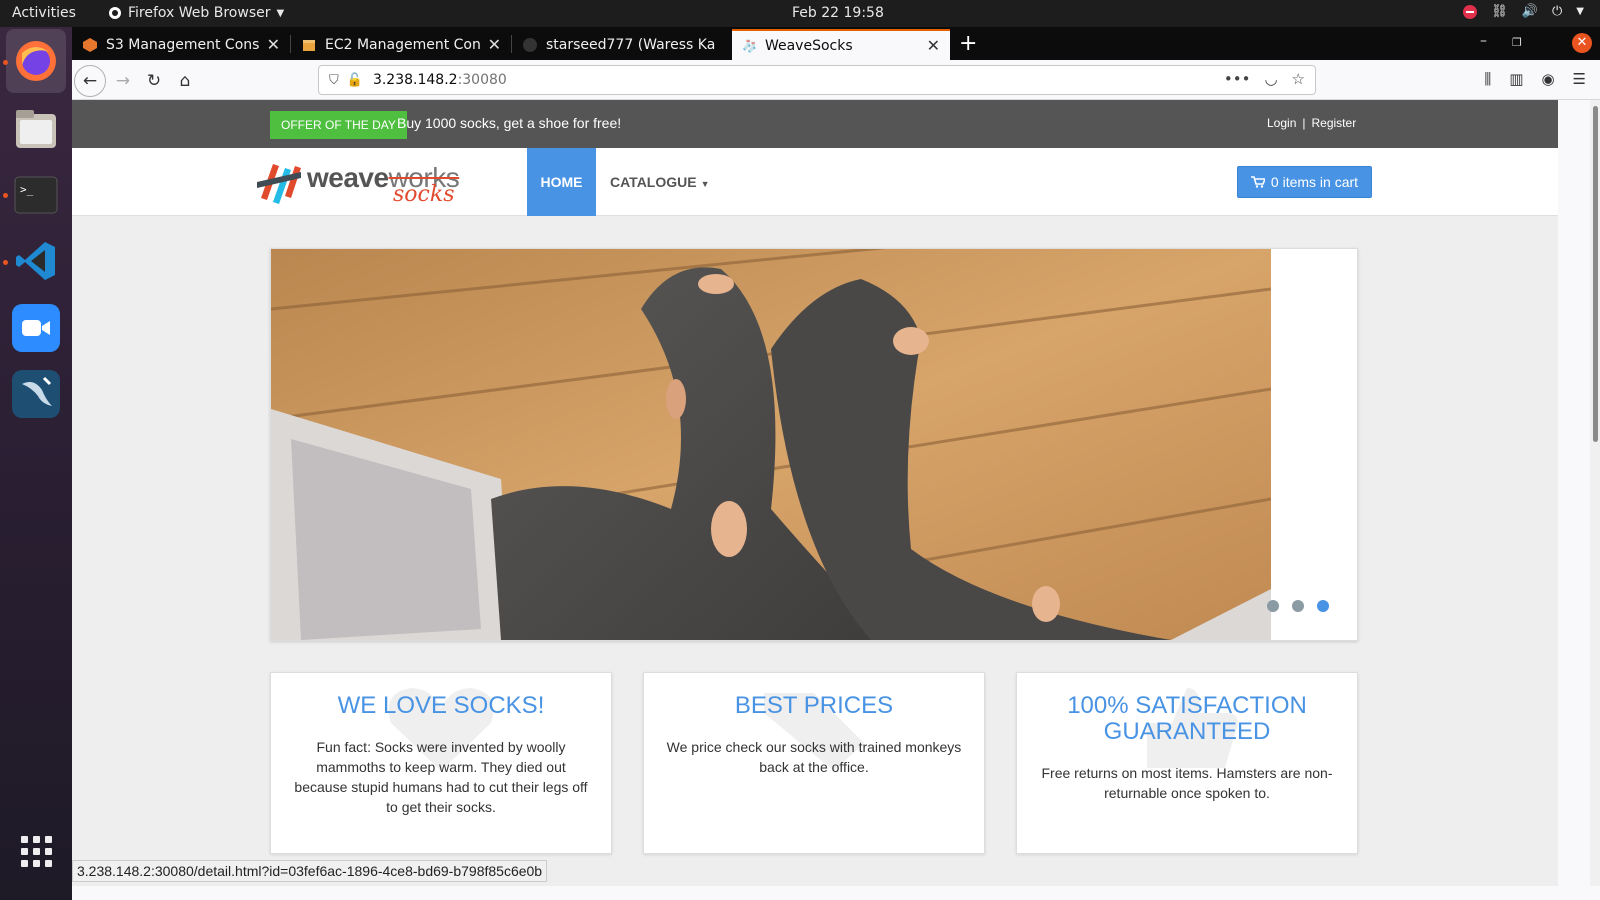 The image size is (1600, 900). I want to click on library-icon: ⫼, so click(1487, 79).